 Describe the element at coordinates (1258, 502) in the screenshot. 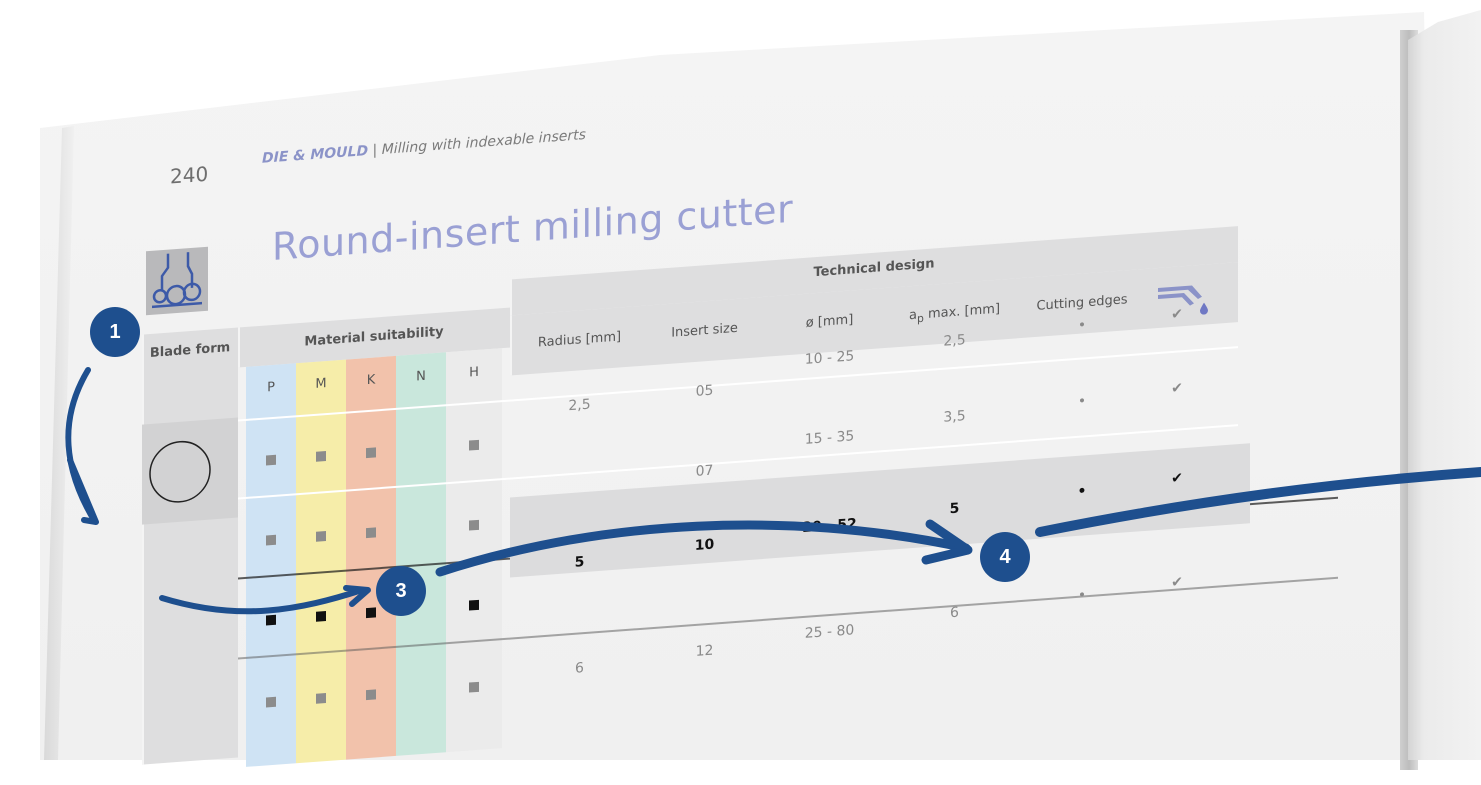

I see `arrow-4-from-right` at that location.